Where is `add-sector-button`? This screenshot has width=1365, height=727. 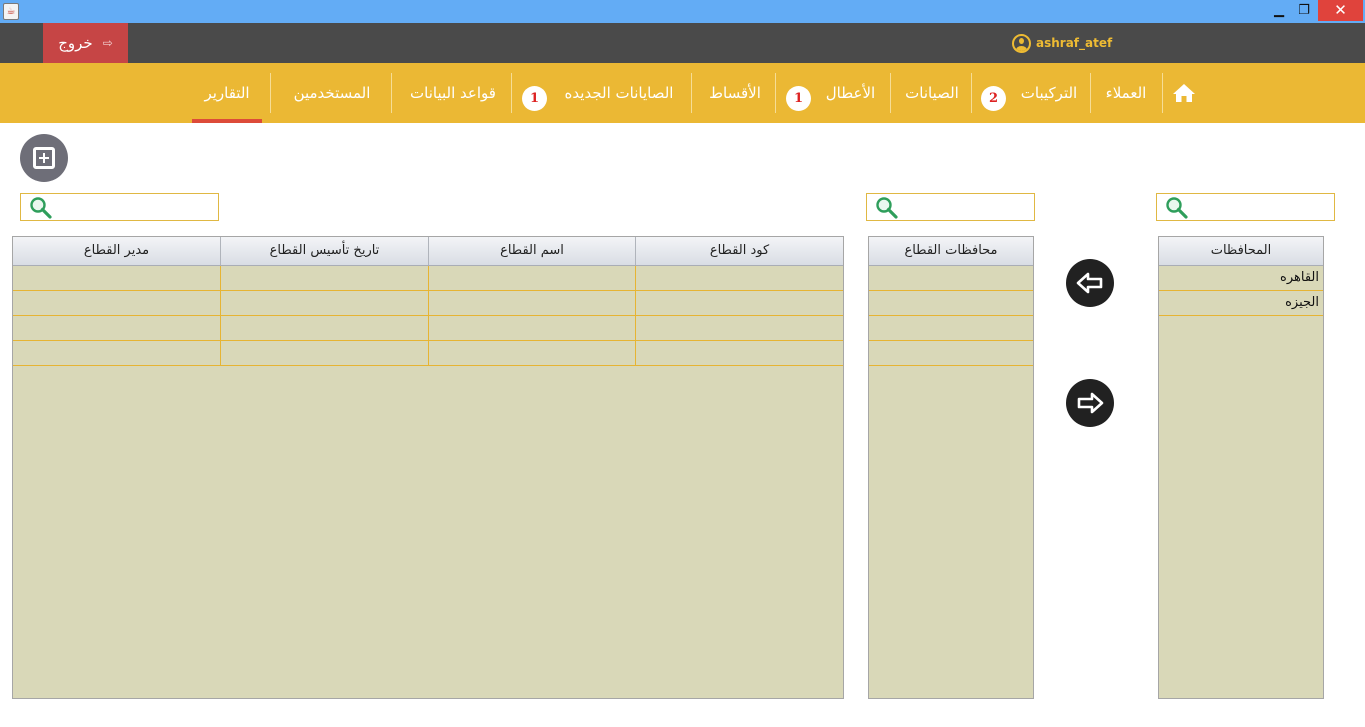 add-sector-button is located at coordinates (44, 158).